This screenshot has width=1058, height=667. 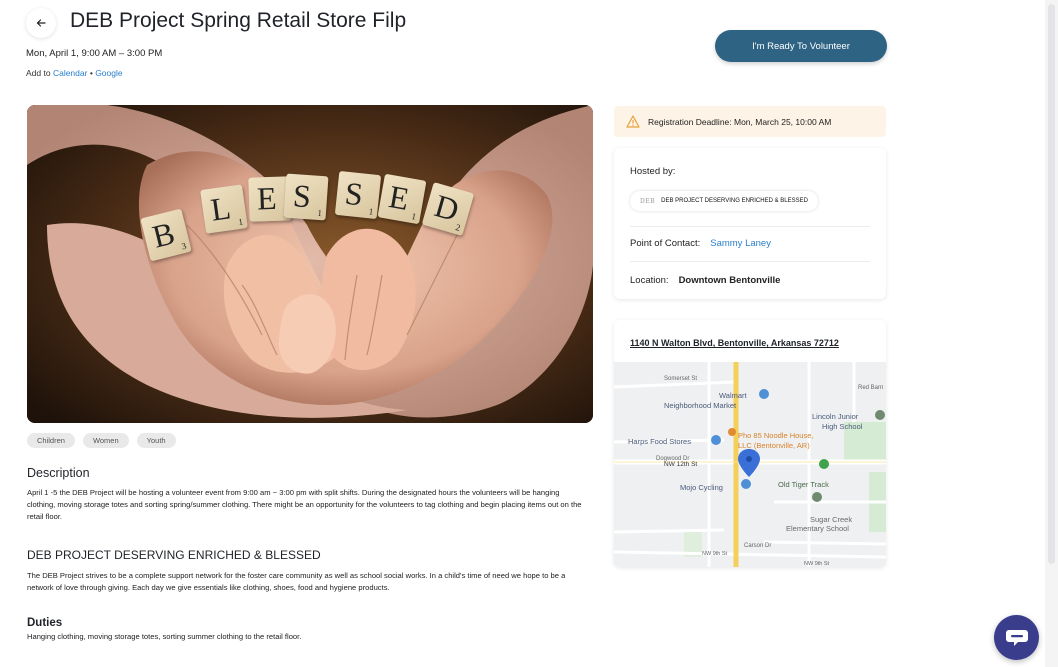 I want to click on chat-button, so click(x=1016, y=637).